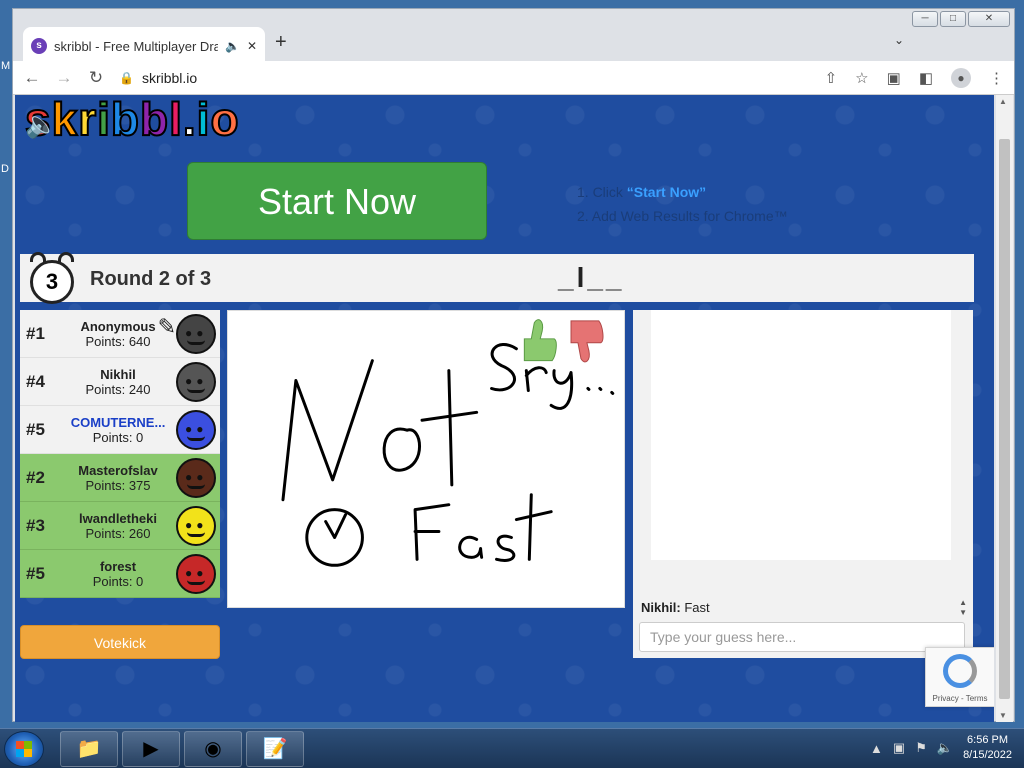 The height and width of the screenshot is (768, 1024). I want to click on side-panel-icon: ◧, so click(926, 78).